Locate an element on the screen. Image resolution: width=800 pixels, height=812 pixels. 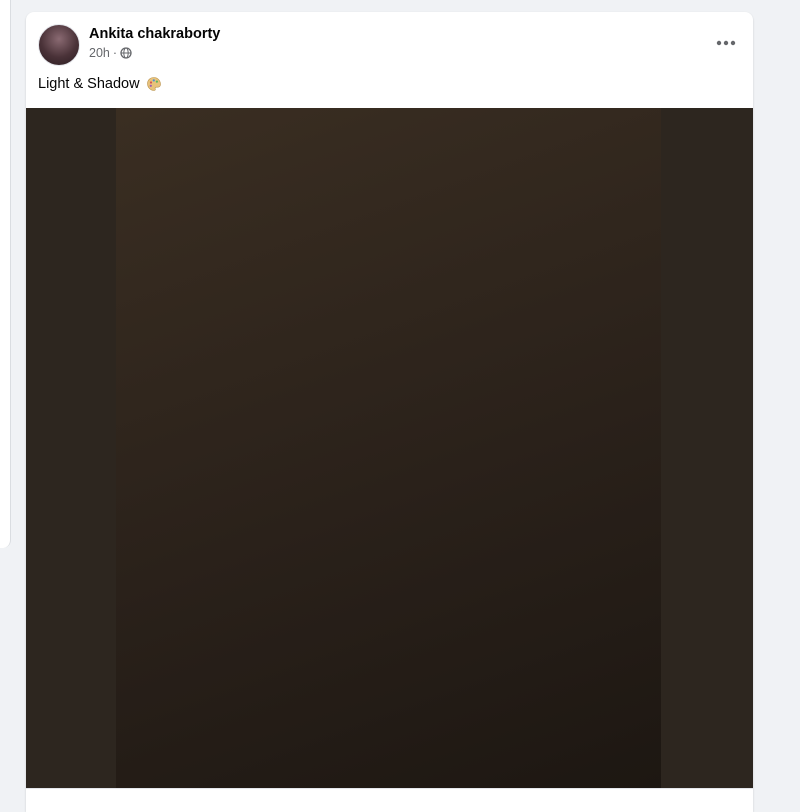
post-footer-edge is located at coordinates (389, 800).